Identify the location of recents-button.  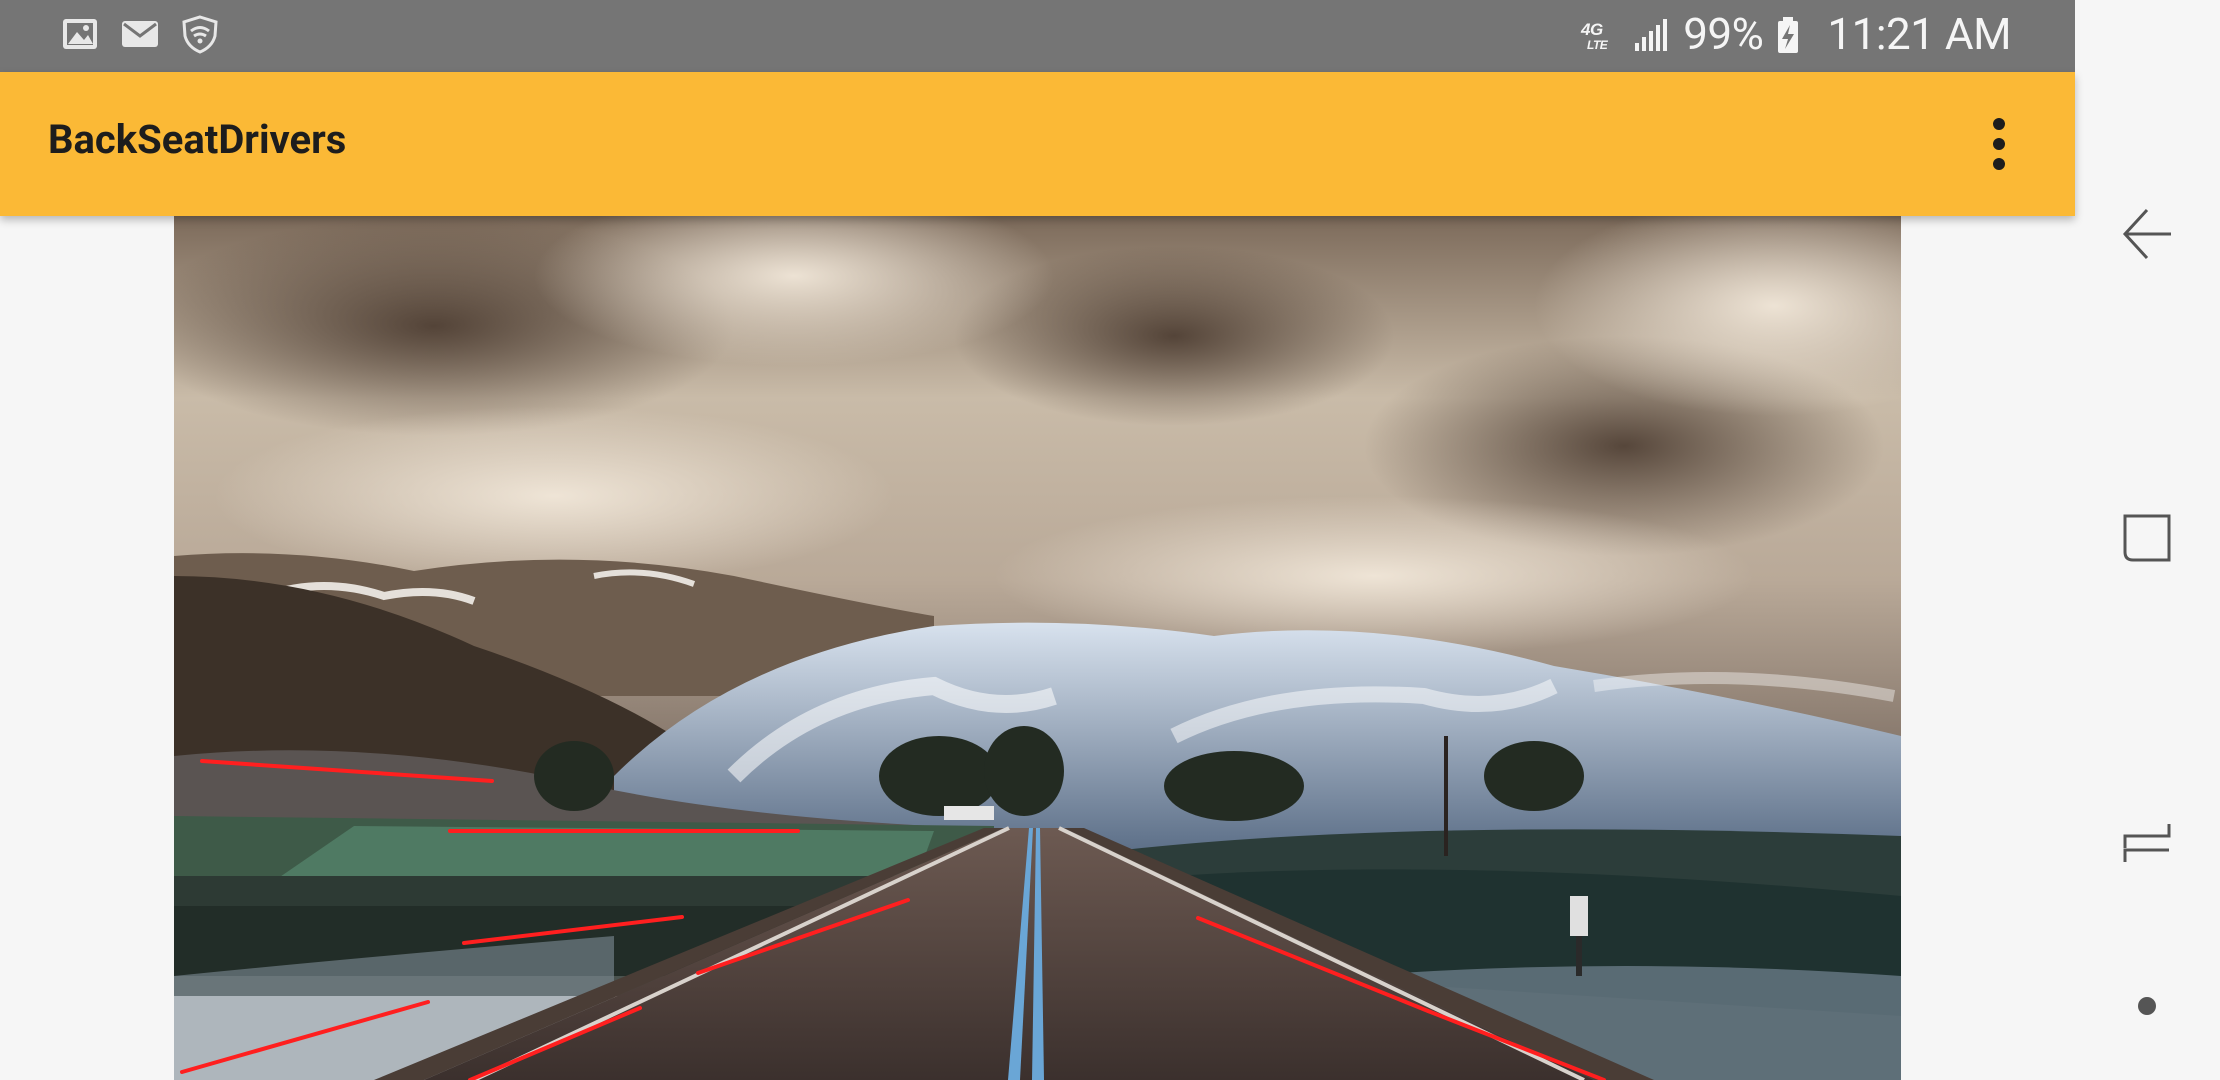
(2147, 538).